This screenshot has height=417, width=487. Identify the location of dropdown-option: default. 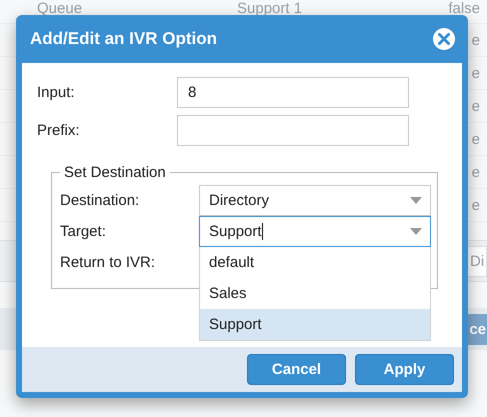
(315, 262).